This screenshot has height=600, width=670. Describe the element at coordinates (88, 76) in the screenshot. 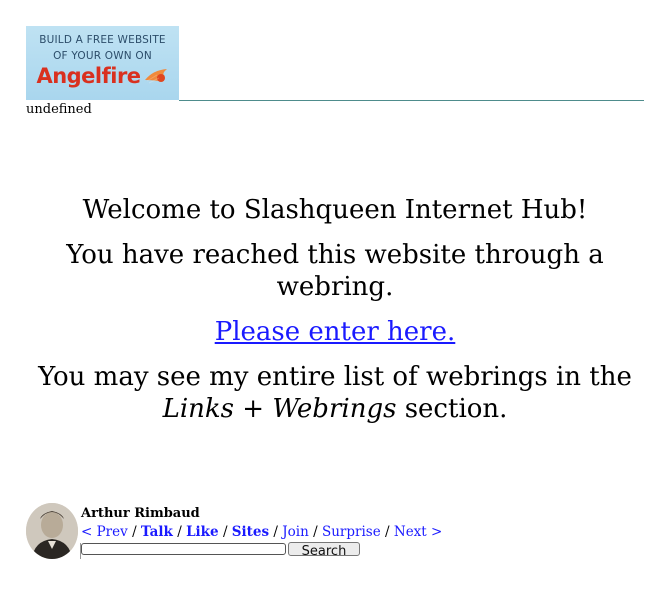

I see `angelfire-wordmark: Angelfire` at that location.